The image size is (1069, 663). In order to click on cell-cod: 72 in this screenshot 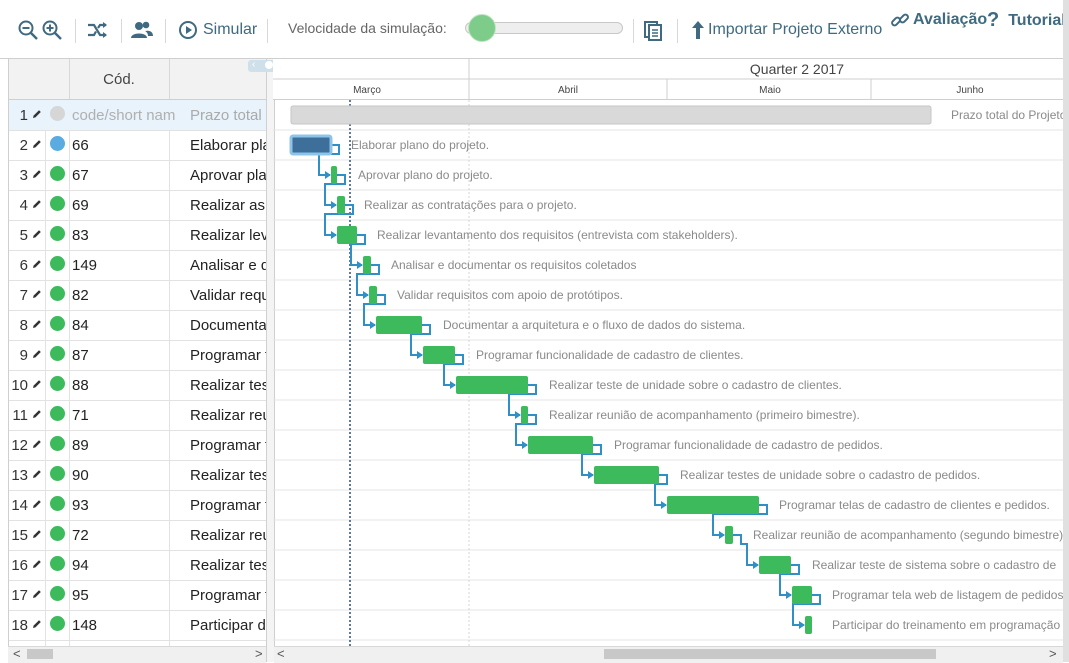, I will do `click(80, 535)`.